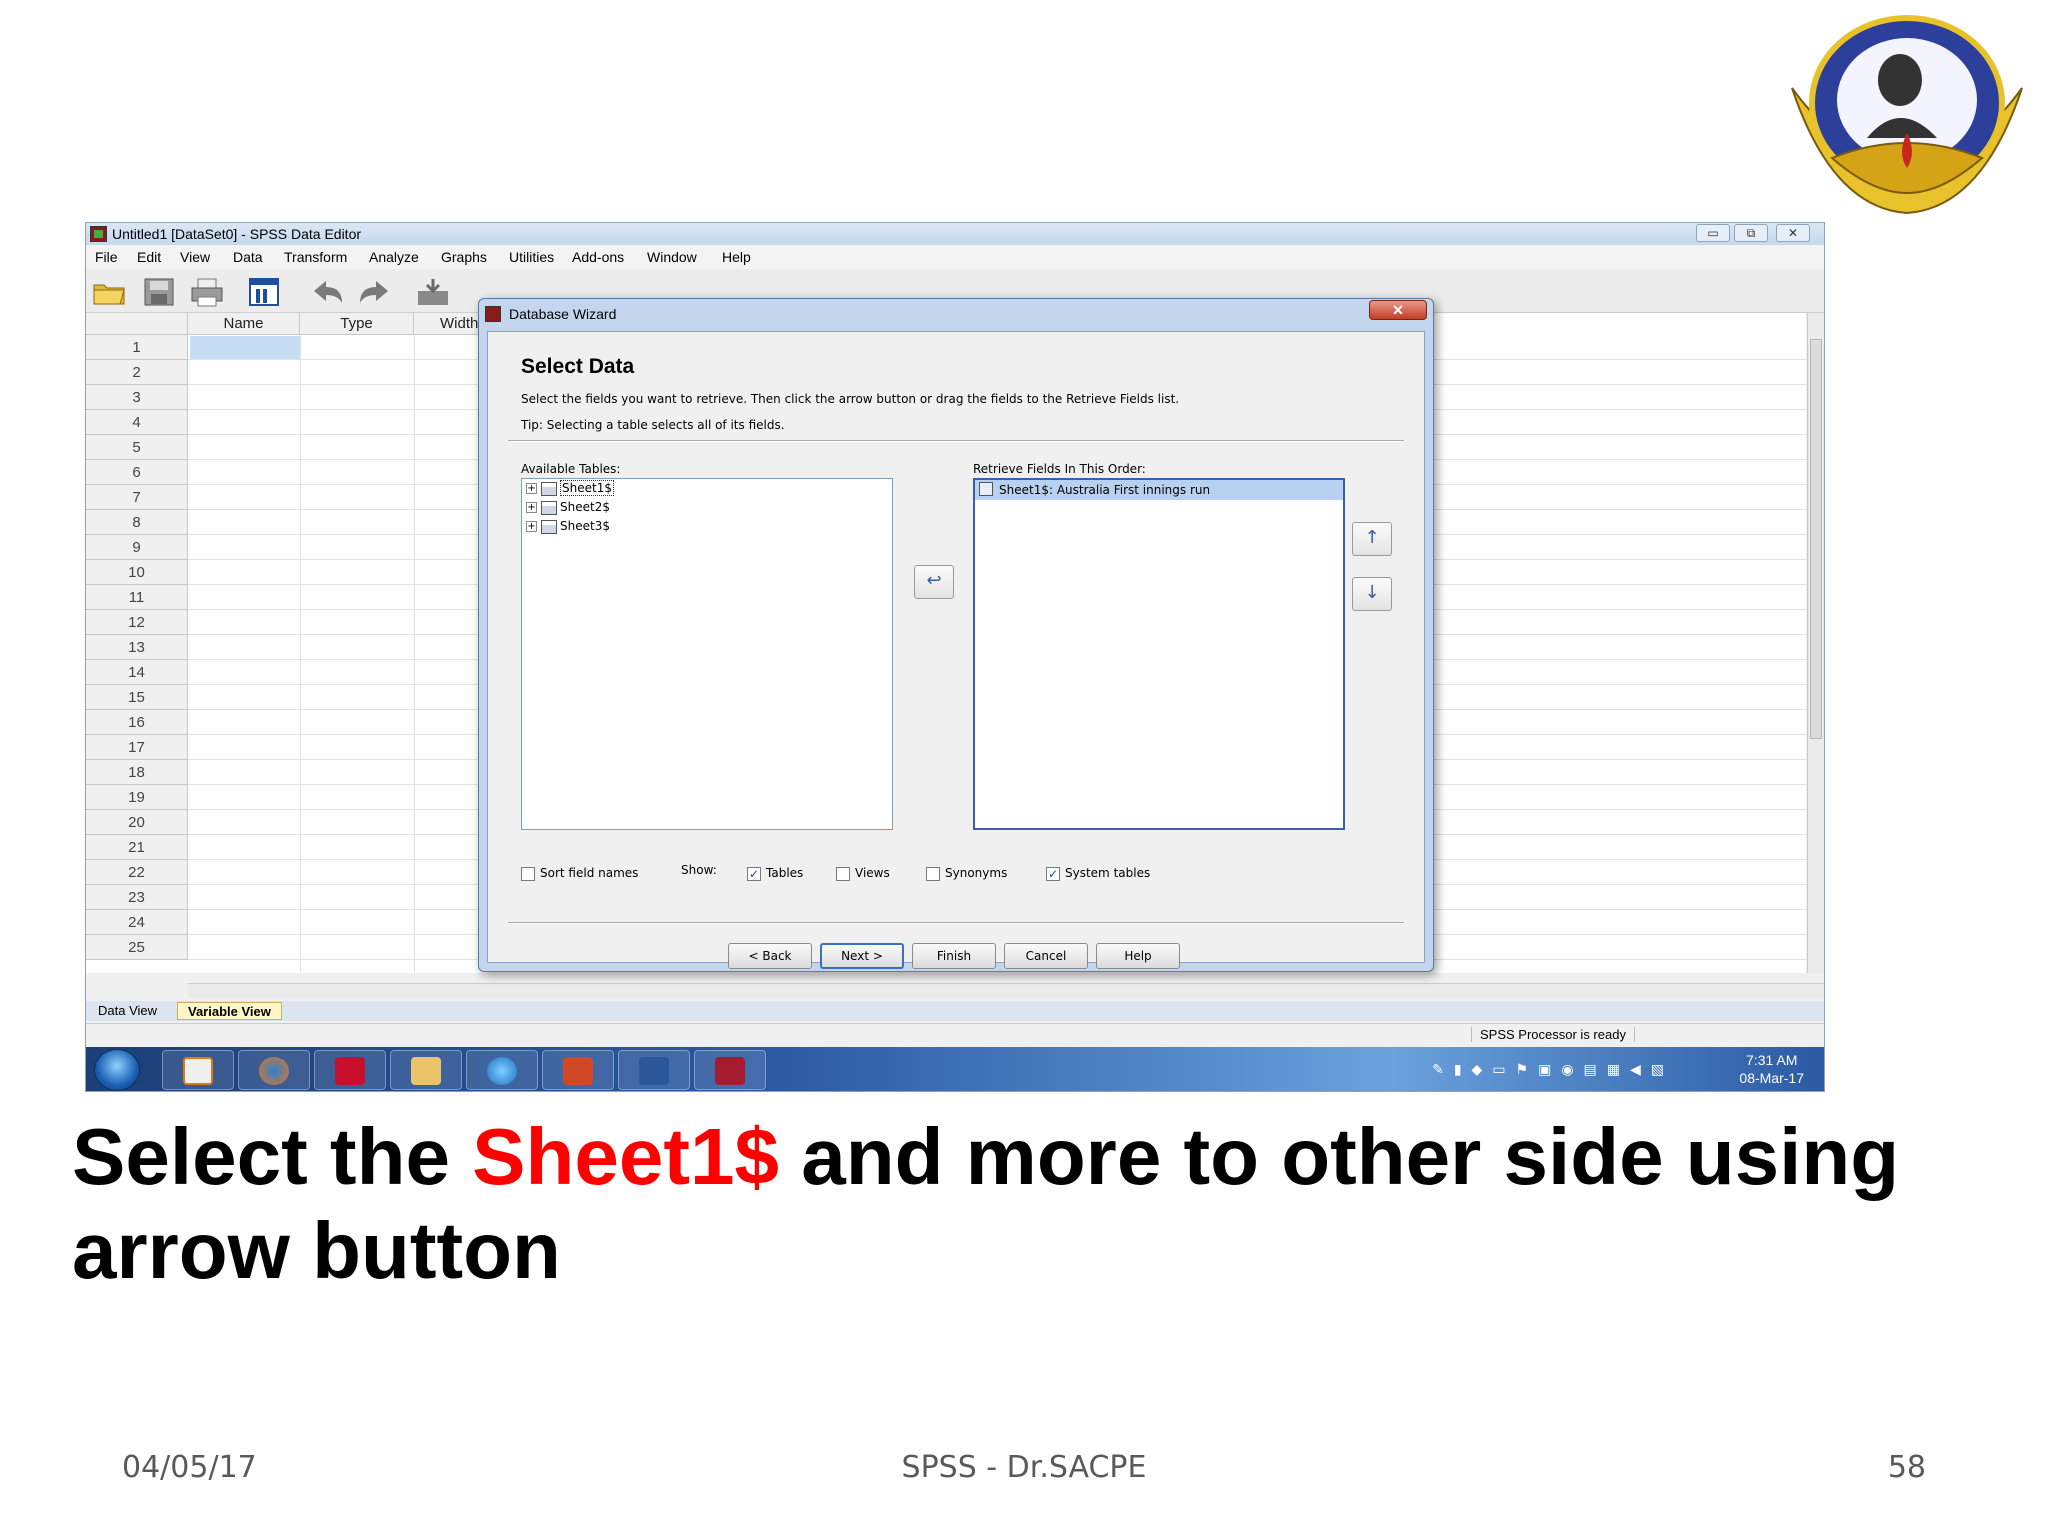 The width and height of the screenshot is (2048, 1536). Describe the element at coordinates (934, 582) in the screenshot. I see `move-to-retrieve-button: ↩` at that location.